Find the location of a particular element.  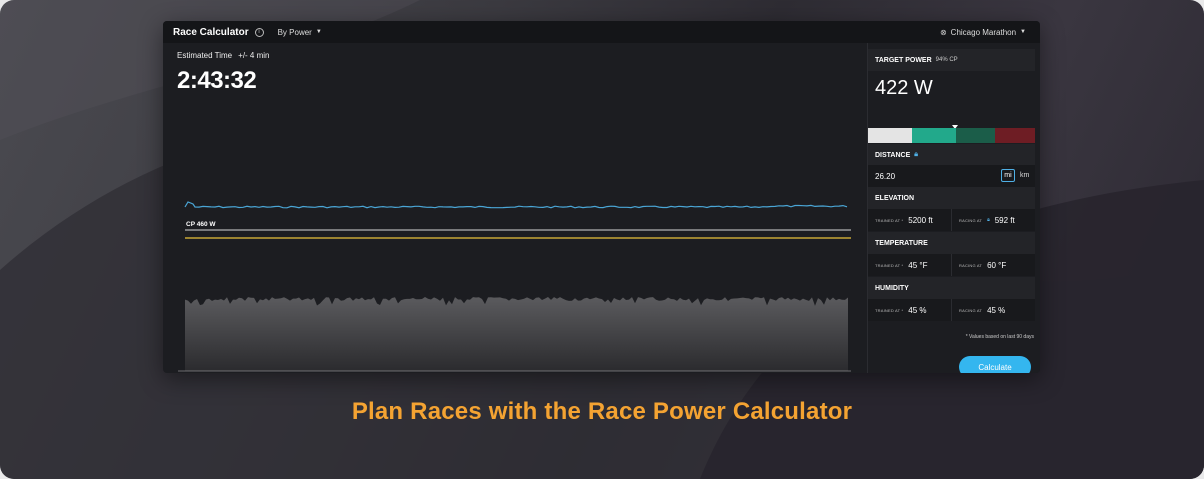

elevation-trained-field: TRAINED AT * 5200 ft is located at coordinates (910, 220).